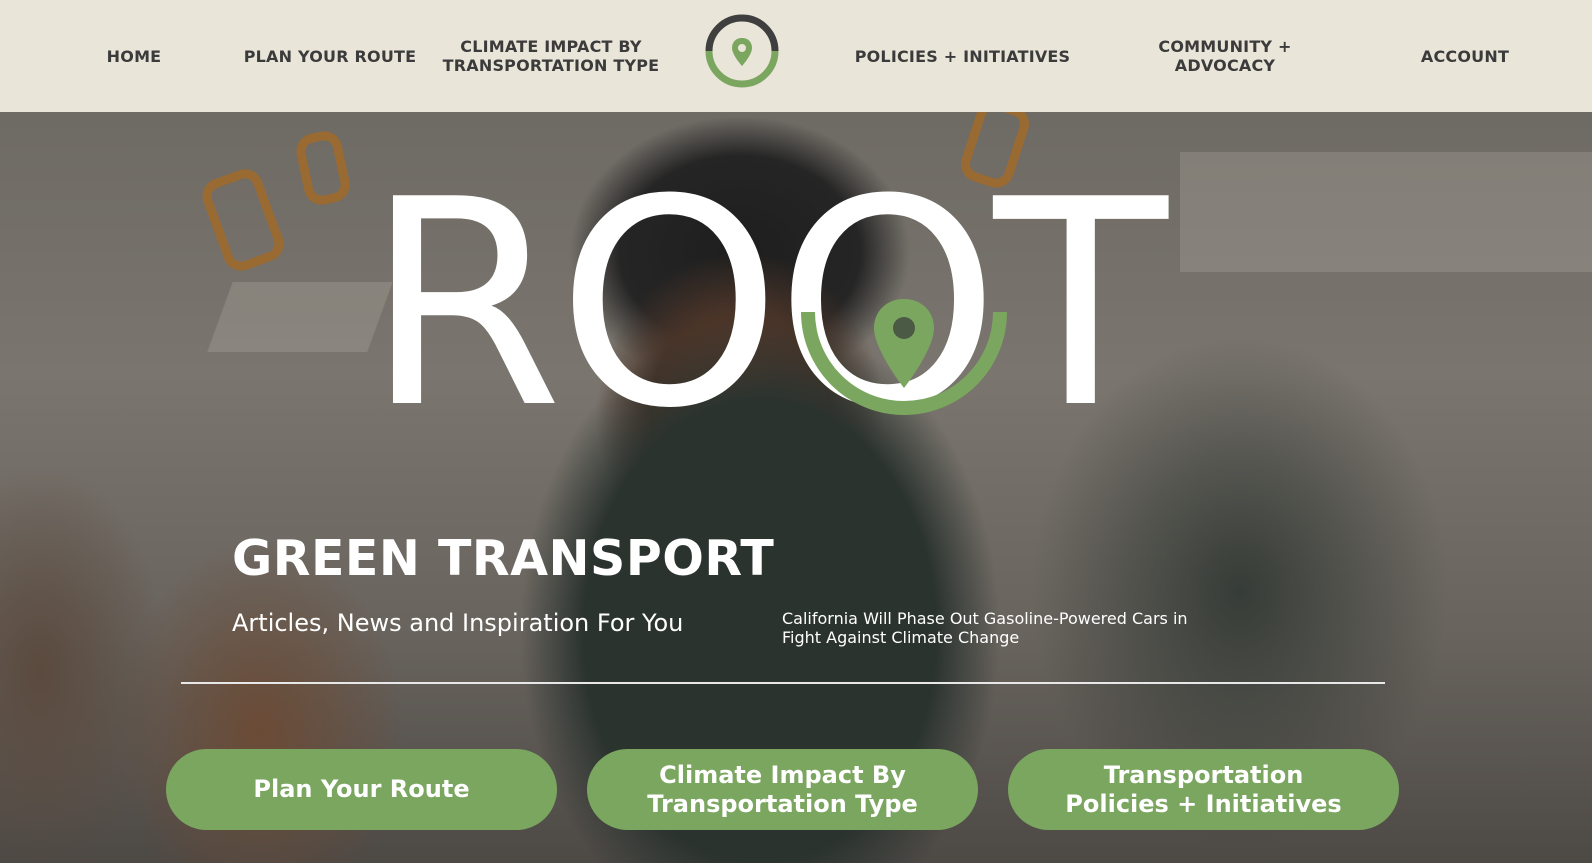 The image size is (1592, 863). What do you see at coordinates (361, 789) in the screenshot?
I see `plan-your-route-button: Plan Your Route` at bounding box center [361, 789].